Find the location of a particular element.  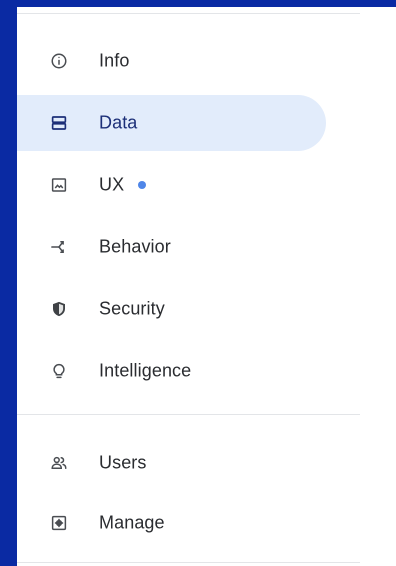

sidebar-item-ux: UX is located at coordinates (171, 185).